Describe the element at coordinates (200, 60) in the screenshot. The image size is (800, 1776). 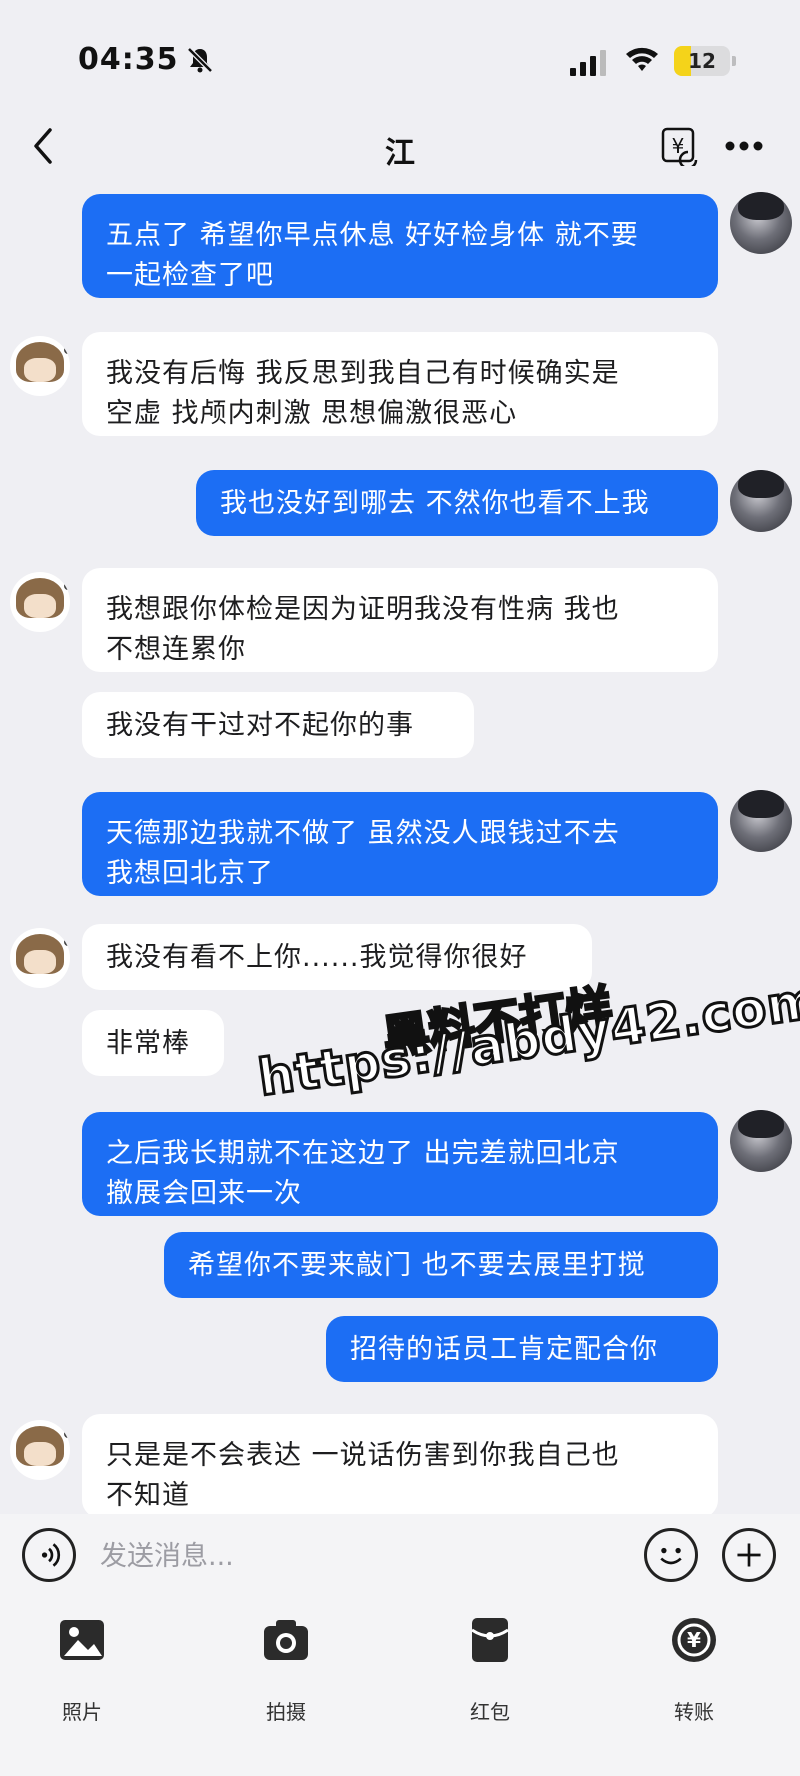
I see `muted-bell-icon` at that location.